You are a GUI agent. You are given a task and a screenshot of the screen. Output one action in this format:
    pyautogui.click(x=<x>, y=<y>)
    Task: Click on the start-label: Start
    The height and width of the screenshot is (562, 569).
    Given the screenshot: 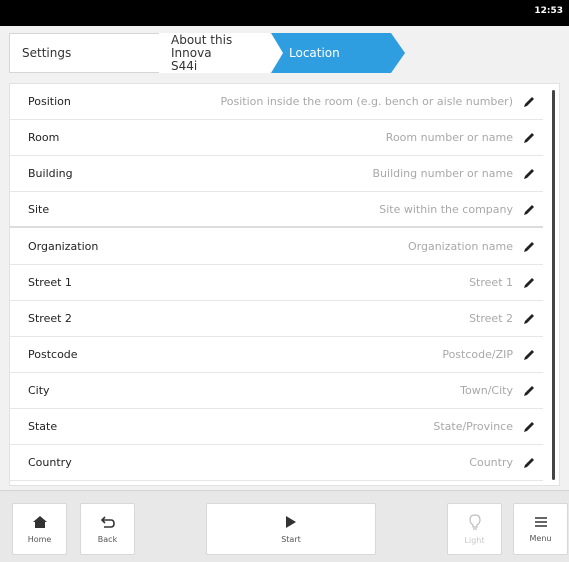 What is the action you would take?
    pyautogui.click(x=291, y=539)
    